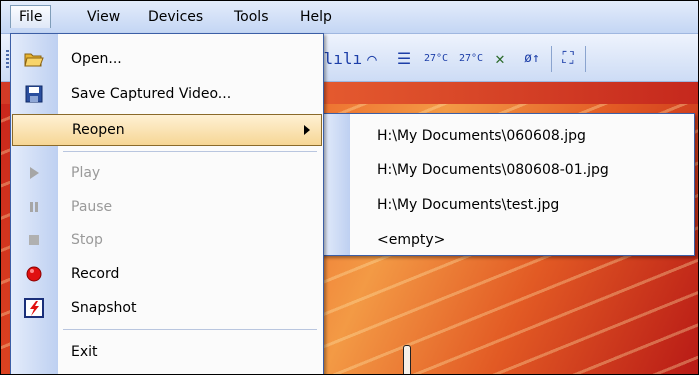 This screenshot has width=699, height=375. Describe the element at coordinates (34, 59) in the screenshot. I see `folder-open-icon` at that location.